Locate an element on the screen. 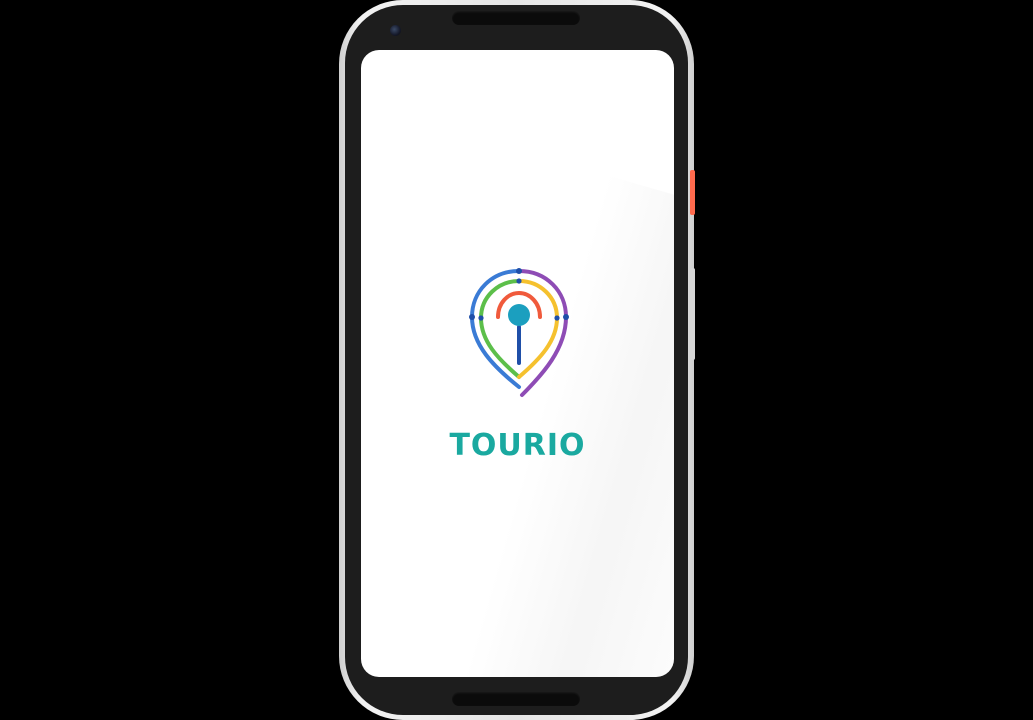  power-button is located at coordinates (692, 192).